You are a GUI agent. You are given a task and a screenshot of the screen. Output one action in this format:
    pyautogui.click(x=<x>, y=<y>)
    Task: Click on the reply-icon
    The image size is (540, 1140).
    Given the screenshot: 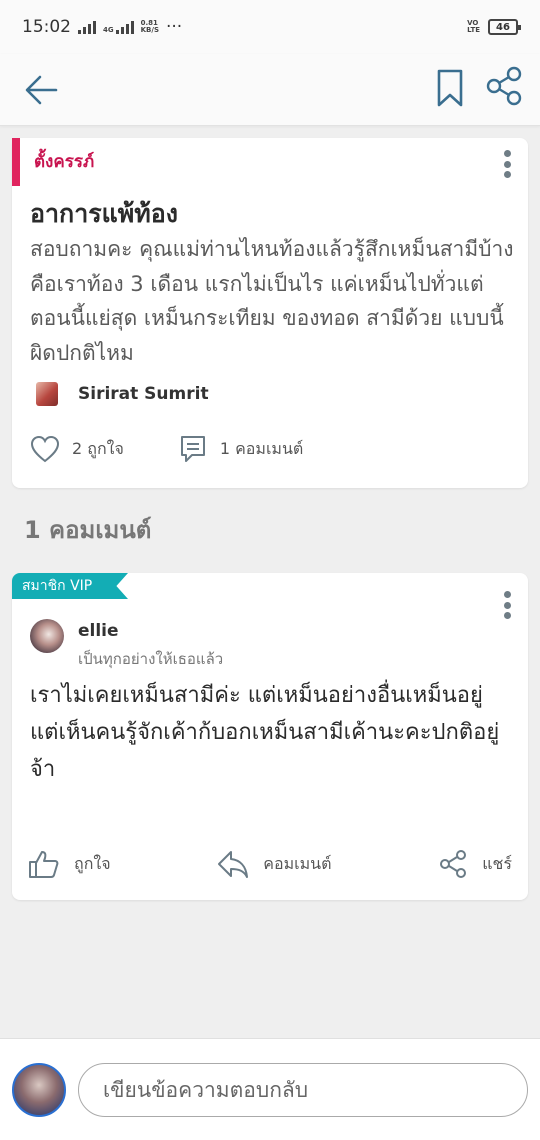 What is the action you would take?
    pyautogui.click(x=233, y=864)
    